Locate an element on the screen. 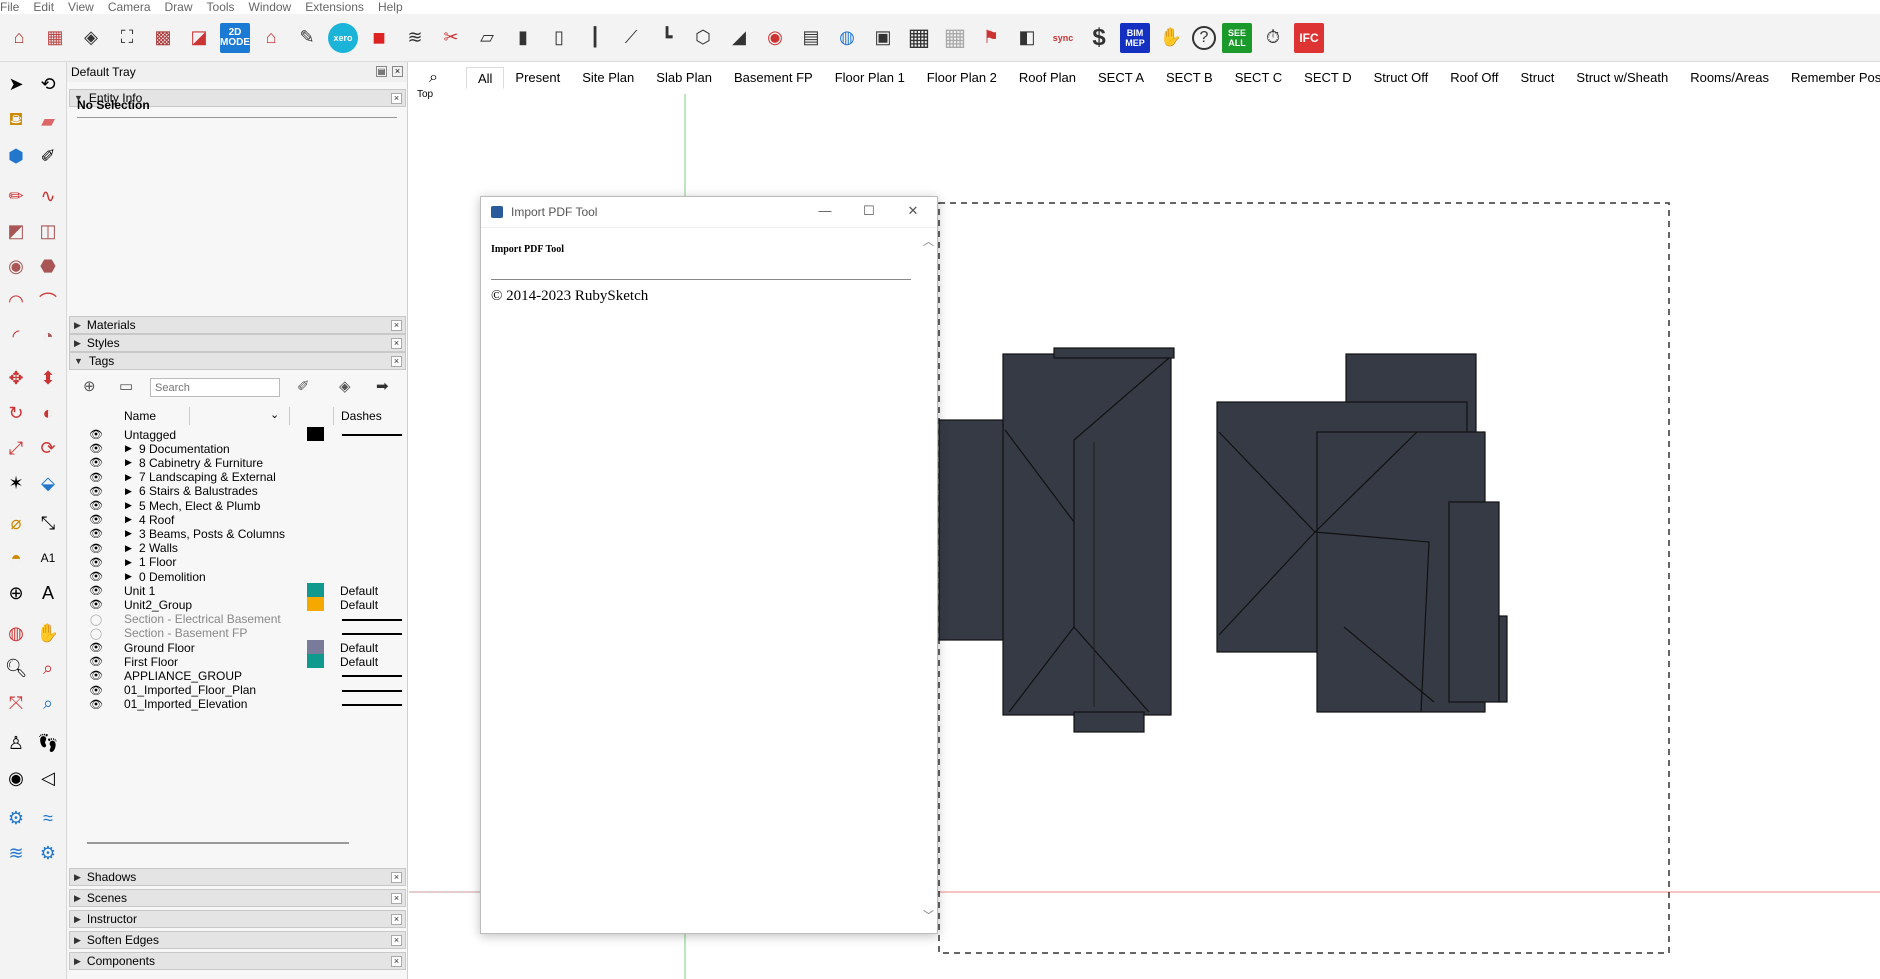 The image size is (1880, 979). tile-icon: ▦ is located at coordinates (55, 38).